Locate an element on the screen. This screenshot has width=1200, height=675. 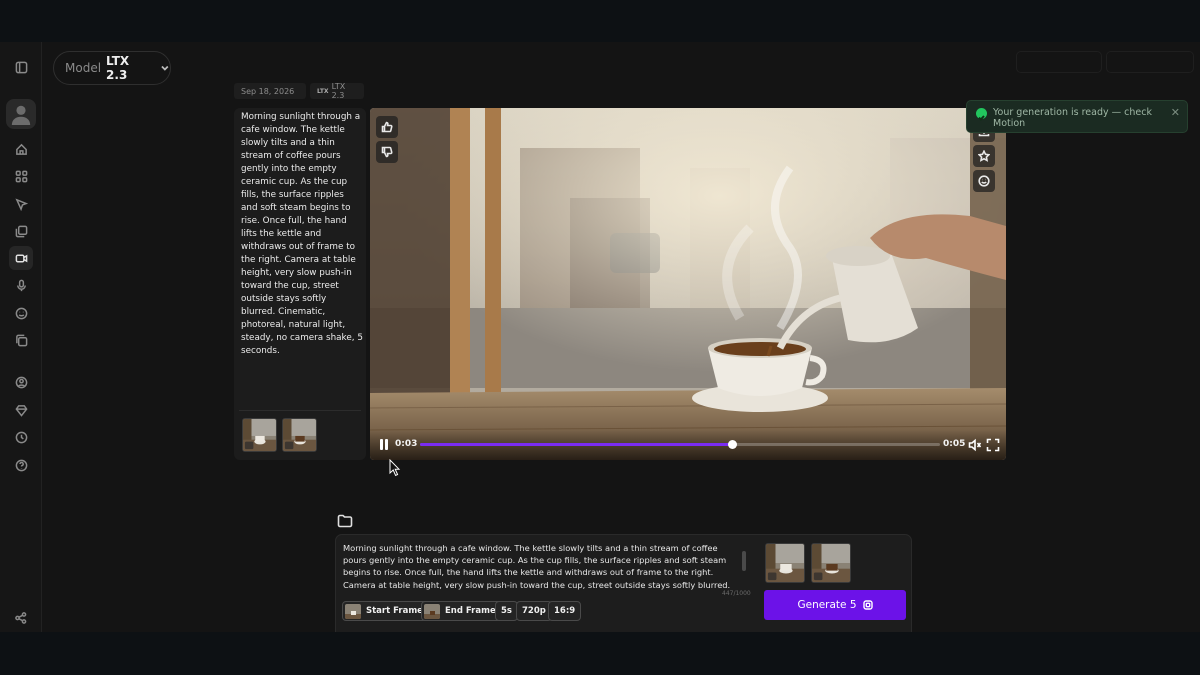
sidebar is located at coordinates (21, 337).